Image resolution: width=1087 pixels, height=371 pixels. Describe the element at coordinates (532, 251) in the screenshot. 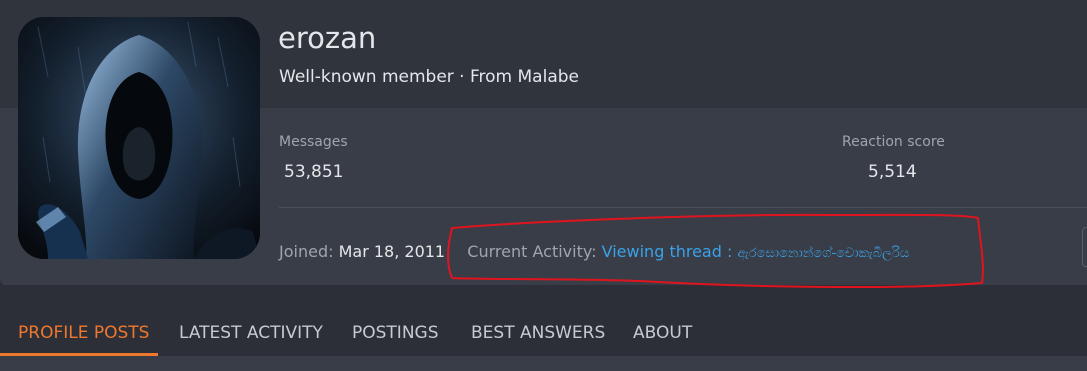

I see `current-activity-label: Current Activity:` at that location.